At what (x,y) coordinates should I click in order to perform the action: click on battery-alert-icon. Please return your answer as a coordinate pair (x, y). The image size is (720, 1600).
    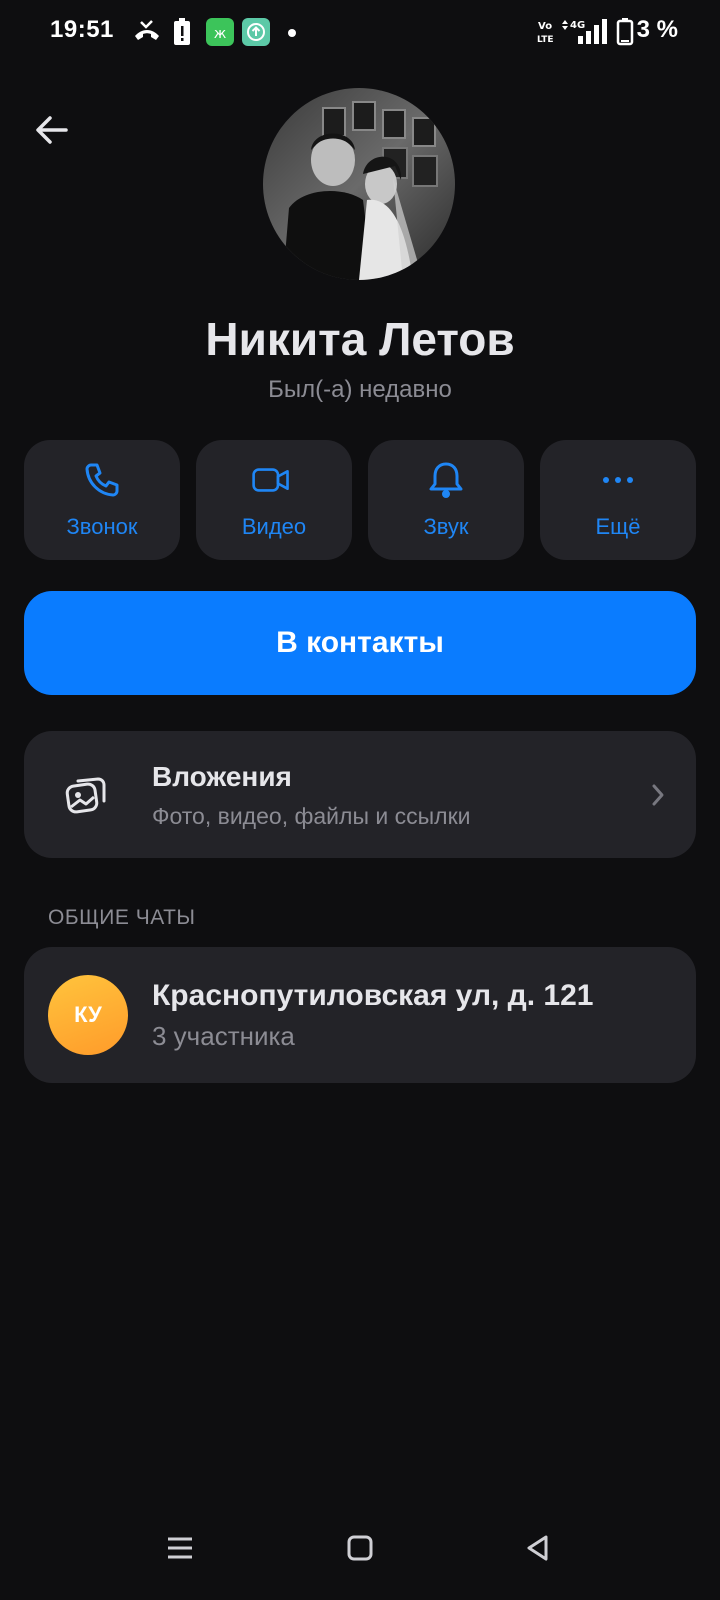
    Looking at the image, I should click on (182, 31).